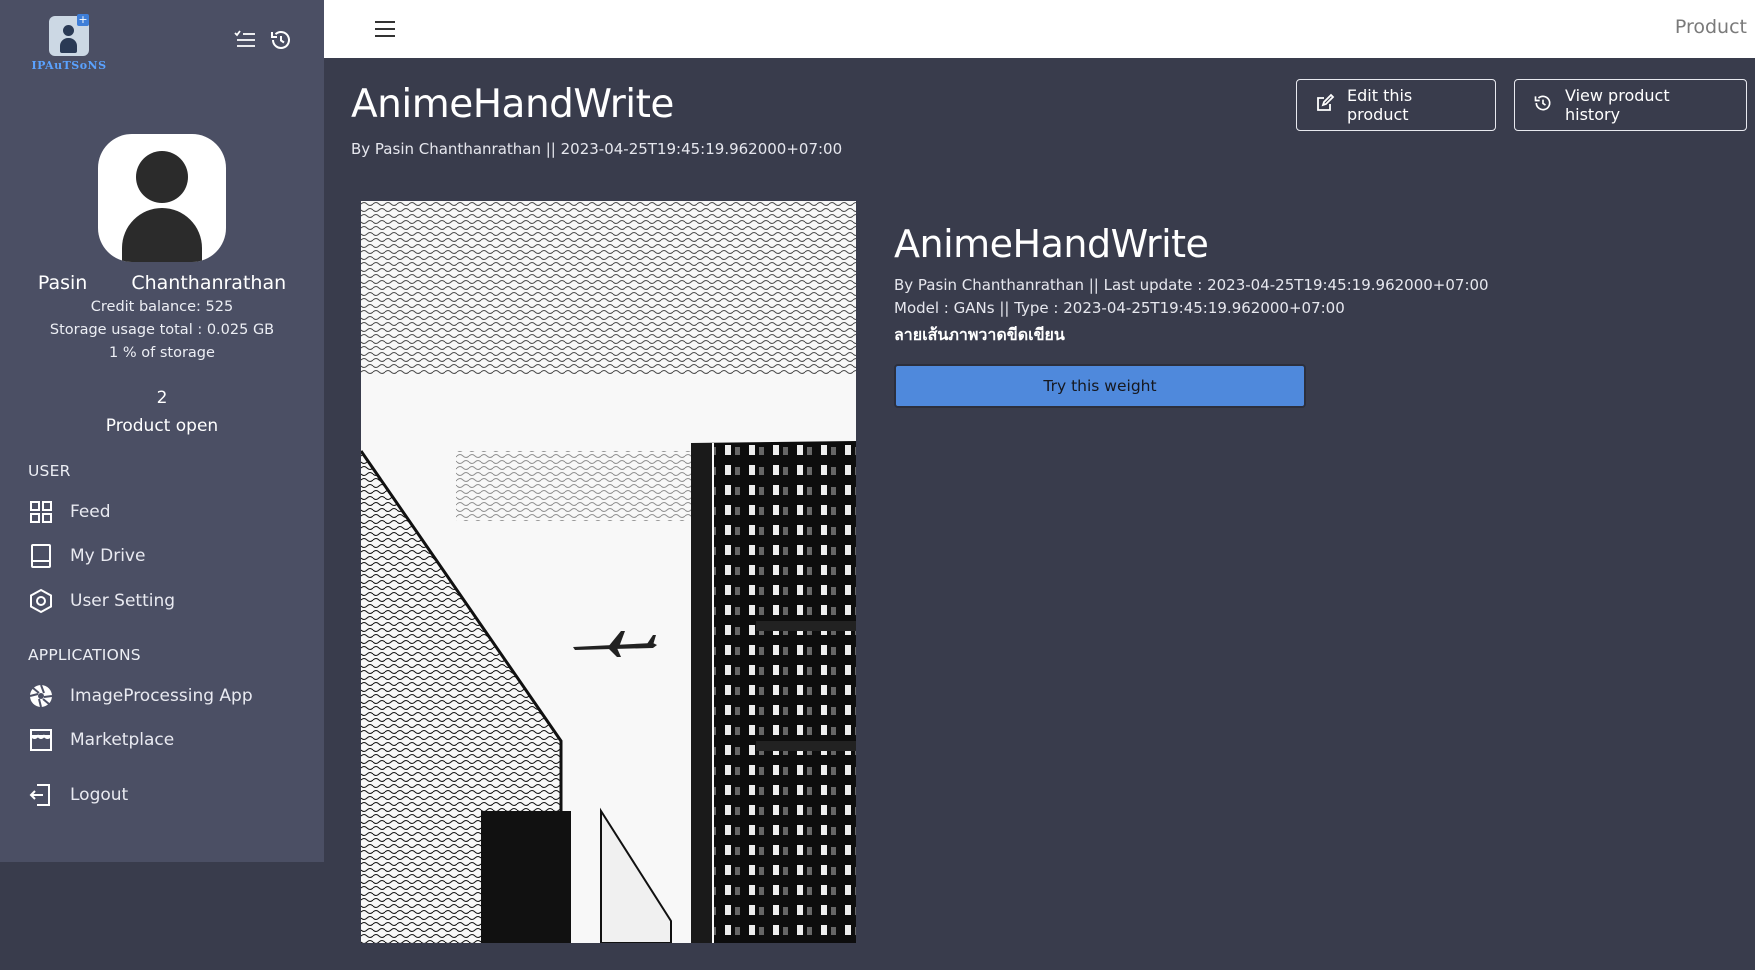  What do you see at coordinates (122, 740) in the screenshot?
I see `nav-item-label: Marketplace` at bounding box center [122, 740].